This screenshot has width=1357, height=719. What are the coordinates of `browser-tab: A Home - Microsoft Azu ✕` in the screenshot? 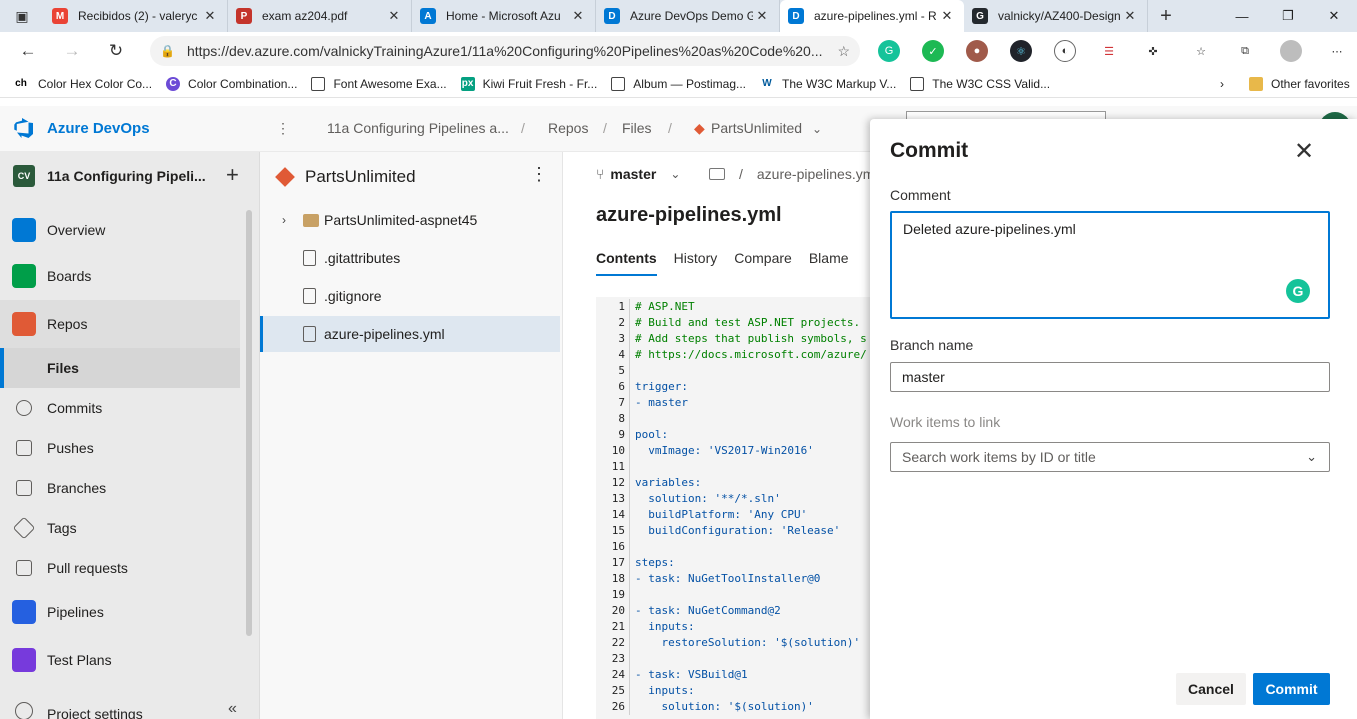 It's located at (504, 16).